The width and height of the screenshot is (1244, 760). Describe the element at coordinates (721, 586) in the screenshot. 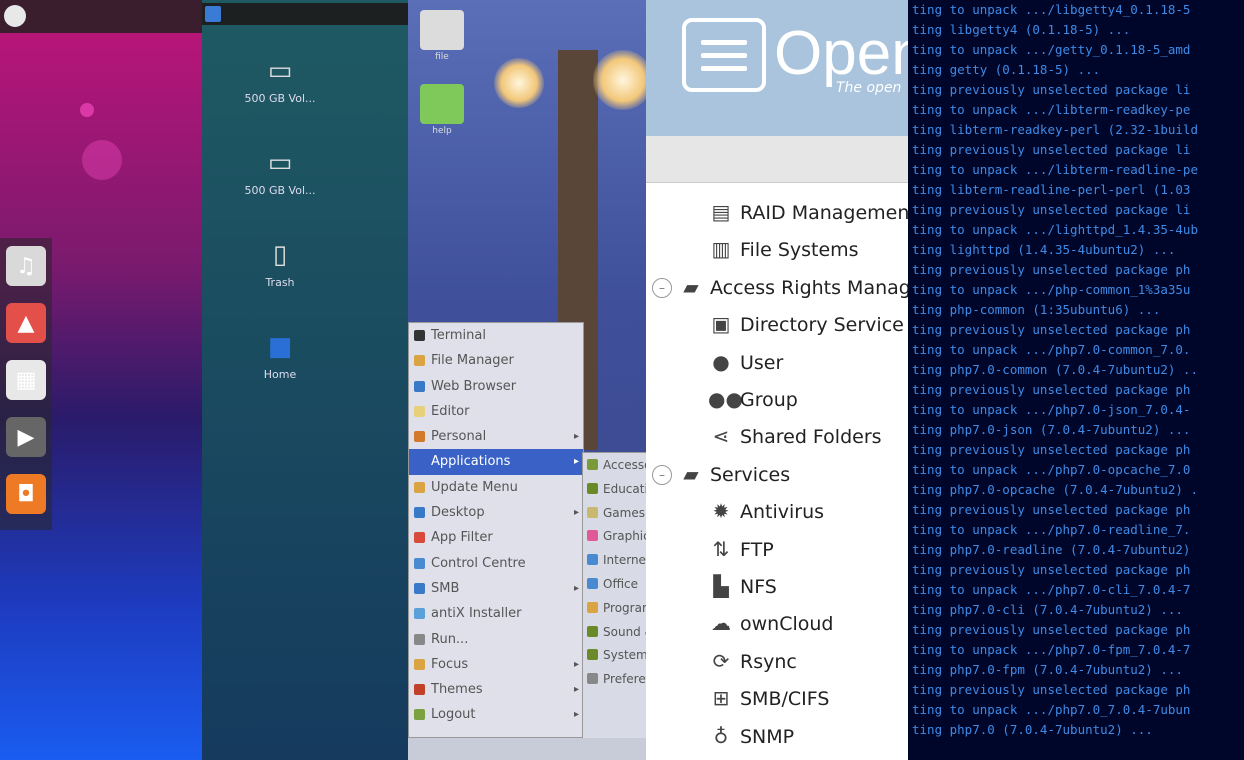

I see `nfs-icon: ▙` at that location.